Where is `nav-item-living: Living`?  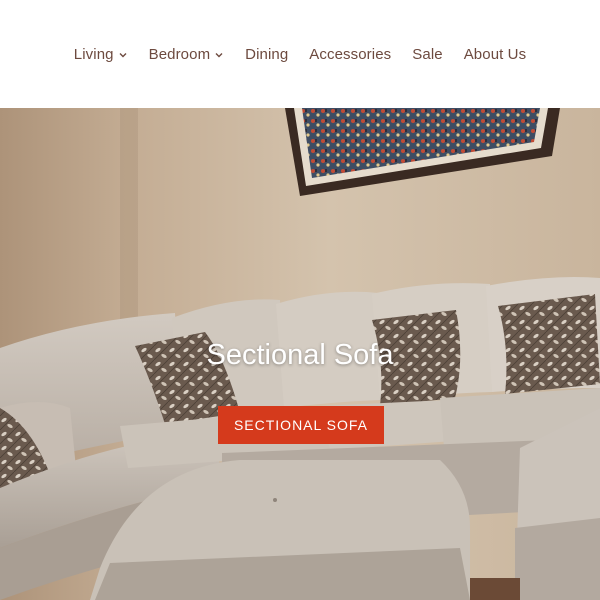
nav-item-living: Living is located at coordinates (101, 54).